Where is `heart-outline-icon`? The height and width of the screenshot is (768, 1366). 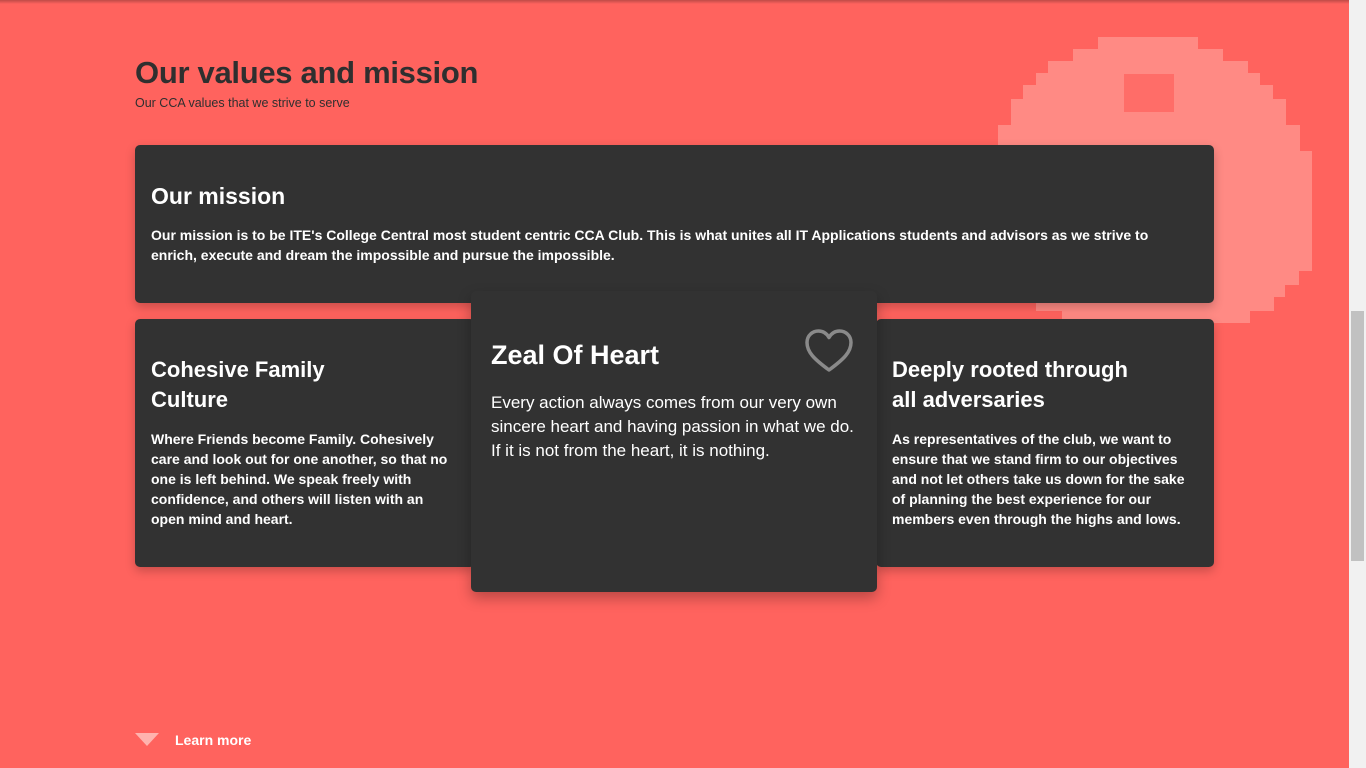
heart-outline-icon is located at coordinates (829, 350).